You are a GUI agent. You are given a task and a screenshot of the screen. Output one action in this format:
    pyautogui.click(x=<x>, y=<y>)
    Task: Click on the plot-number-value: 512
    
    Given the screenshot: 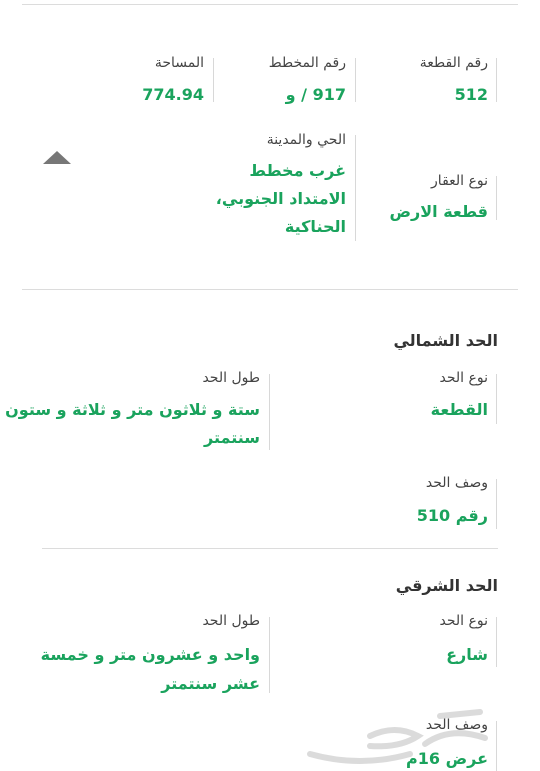 What is the action you would take?
    pyautogui.click(x=471, y=94)
    